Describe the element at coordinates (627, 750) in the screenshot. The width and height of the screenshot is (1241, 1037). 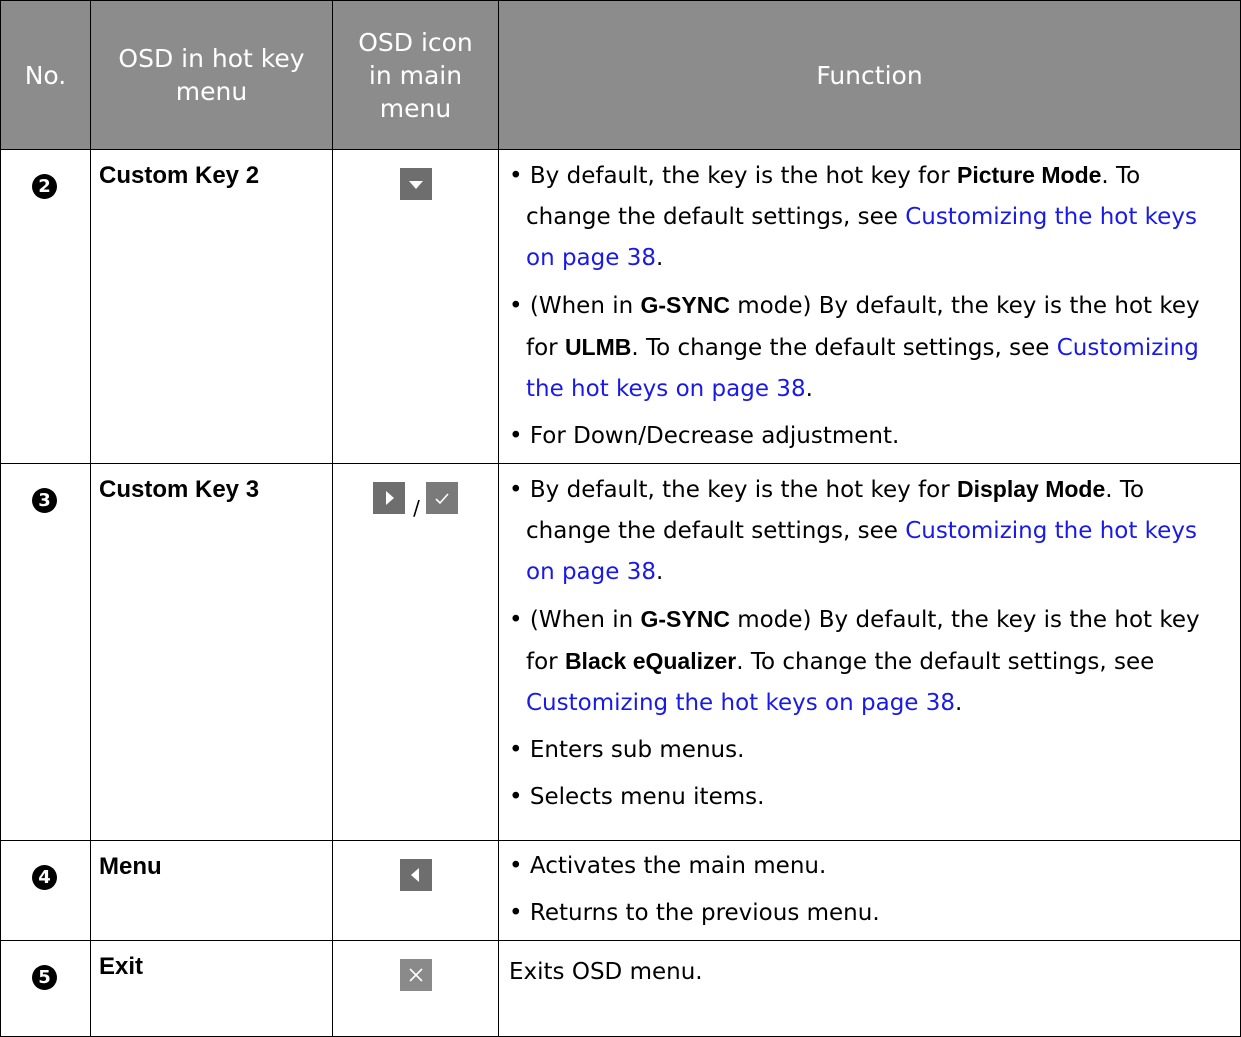
I see `list-item: • Enters sub menus.` at that location.